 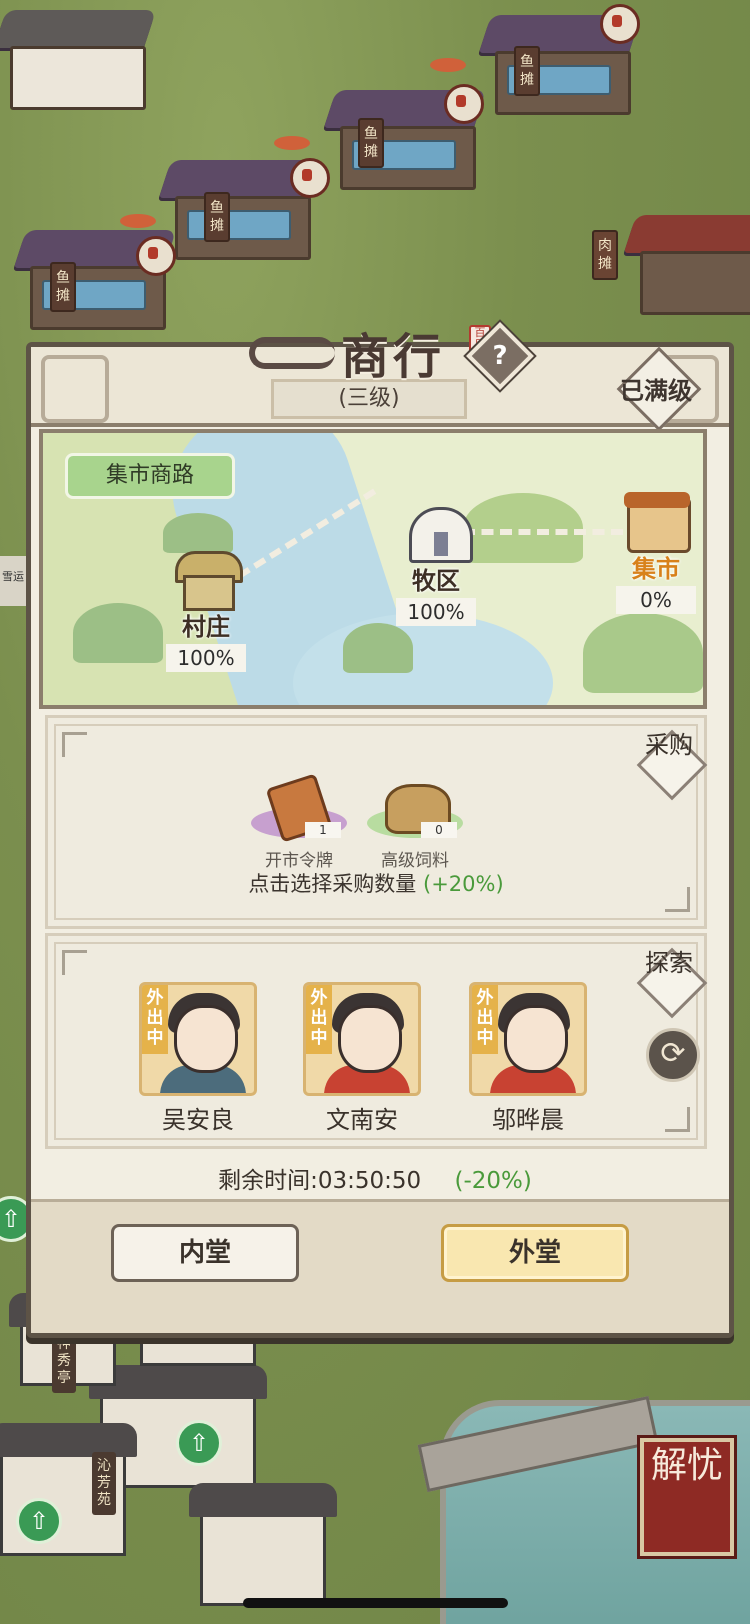 I want to click on building-sign: 神秀亭, so click(x=64, y=1361).